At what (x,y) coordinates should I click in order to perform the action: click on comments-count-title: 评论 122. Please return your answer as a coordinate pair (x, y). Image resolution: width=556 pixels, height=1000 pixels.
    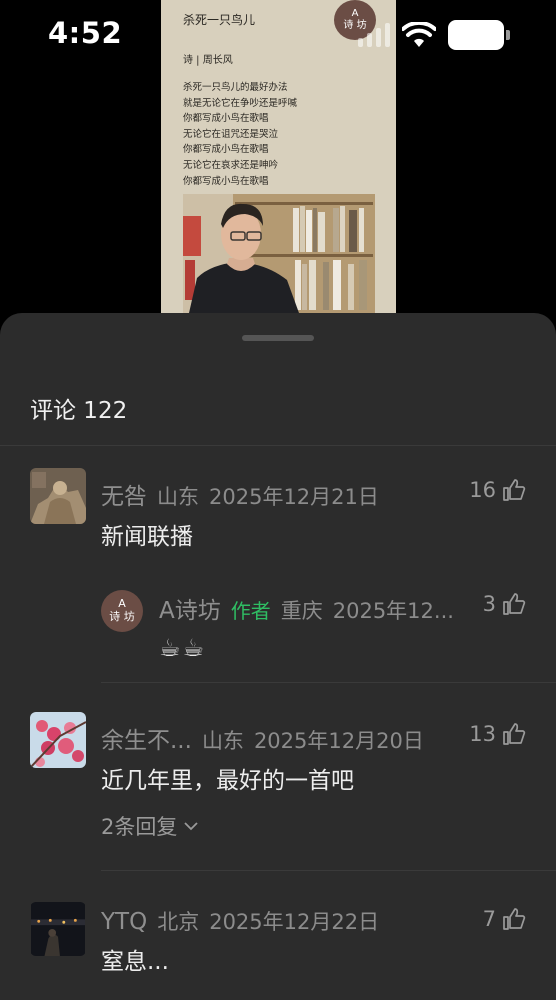
    Looking at the image, I should click on (79, 411).